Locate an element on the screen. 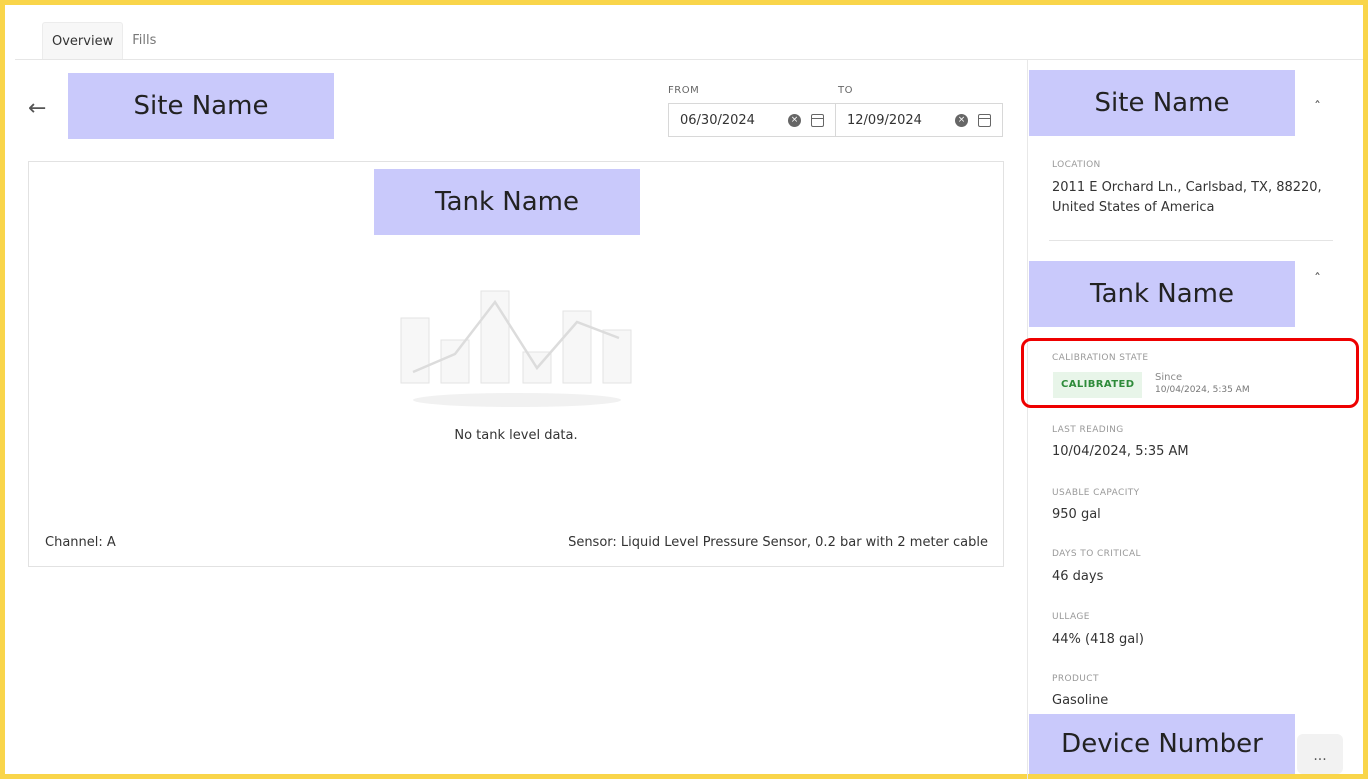 Image resolution: width=1368 pixels, height=779 pixels. location-line-1: 2011 E Orchard Ln., Carlsbad, TX, 88220, is located at coordinates (1187, 187).